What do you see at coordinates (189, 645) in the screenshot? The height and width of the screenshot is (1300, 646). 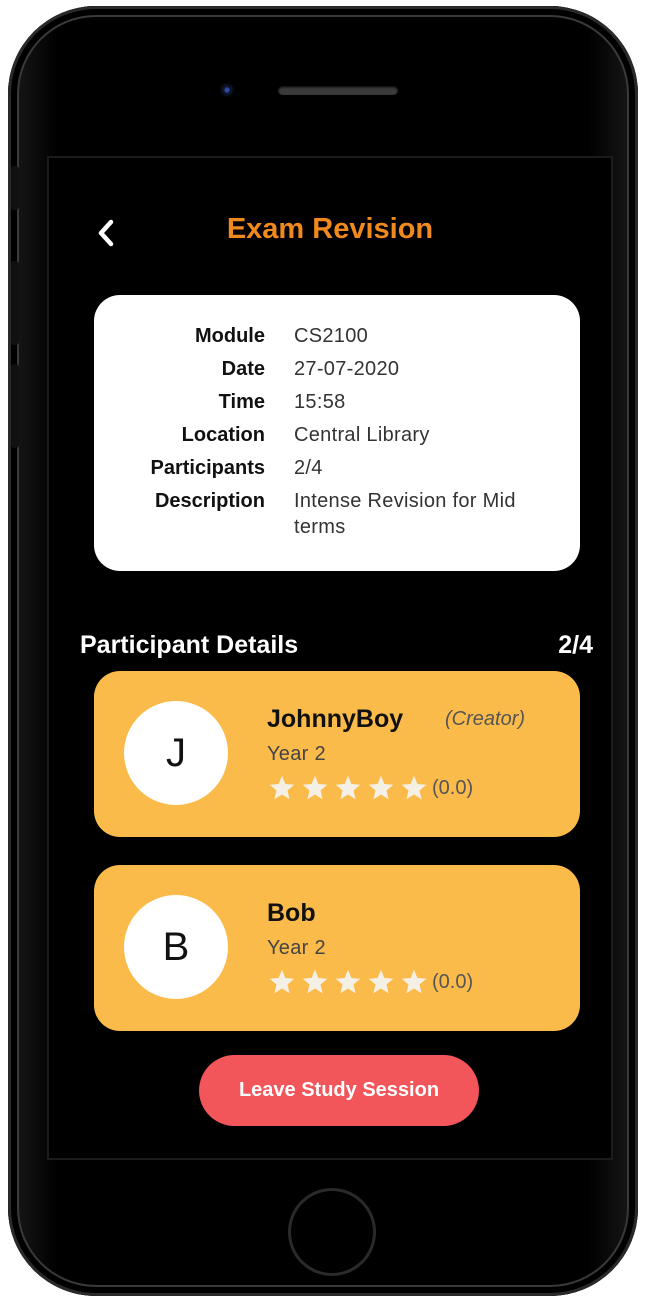 I see `participant-details-heading: Participant Details` at bounding box center [189, 645].